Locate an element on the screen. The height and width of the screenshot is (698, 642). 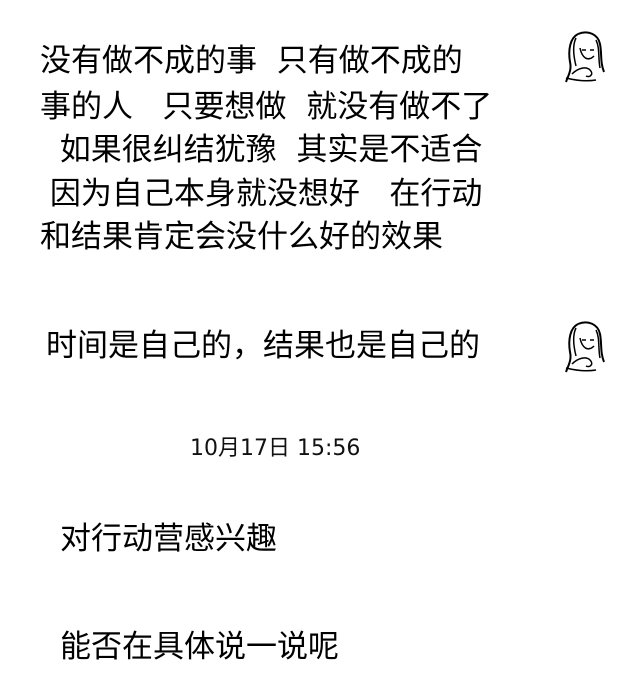
message-line: 因为自己本身就没想好 在行动 is located at coordinates (261, 194).